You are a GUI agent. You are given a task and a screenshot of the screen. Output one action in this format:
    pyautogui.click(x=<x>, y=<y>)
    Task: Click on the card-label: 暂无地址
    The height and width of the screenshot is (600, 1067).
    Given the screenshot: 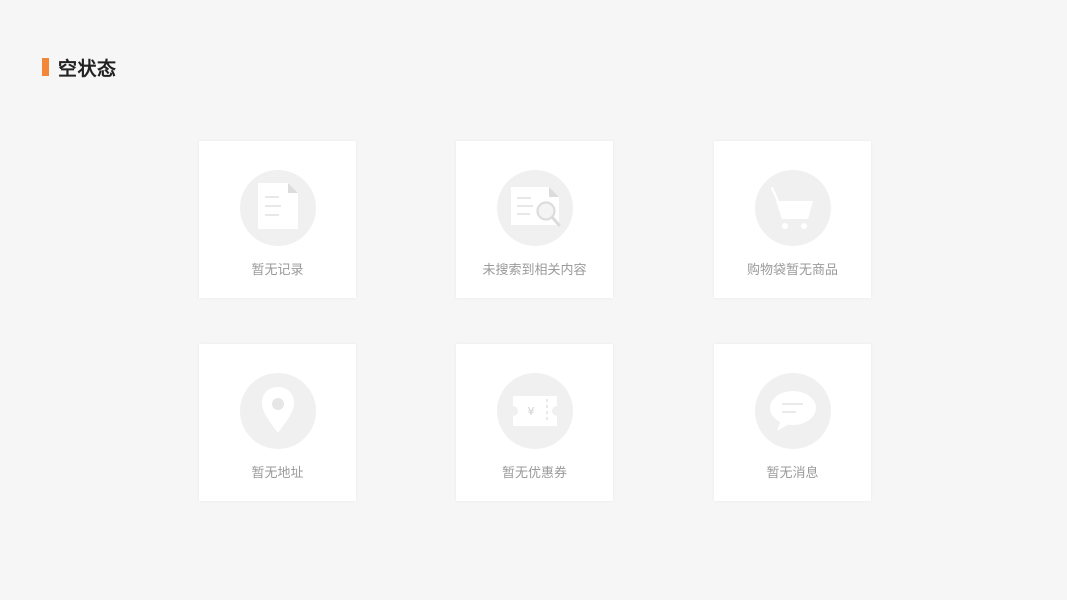 What is the action you would take?
    pyautogui.click(x=277, y=473)
    